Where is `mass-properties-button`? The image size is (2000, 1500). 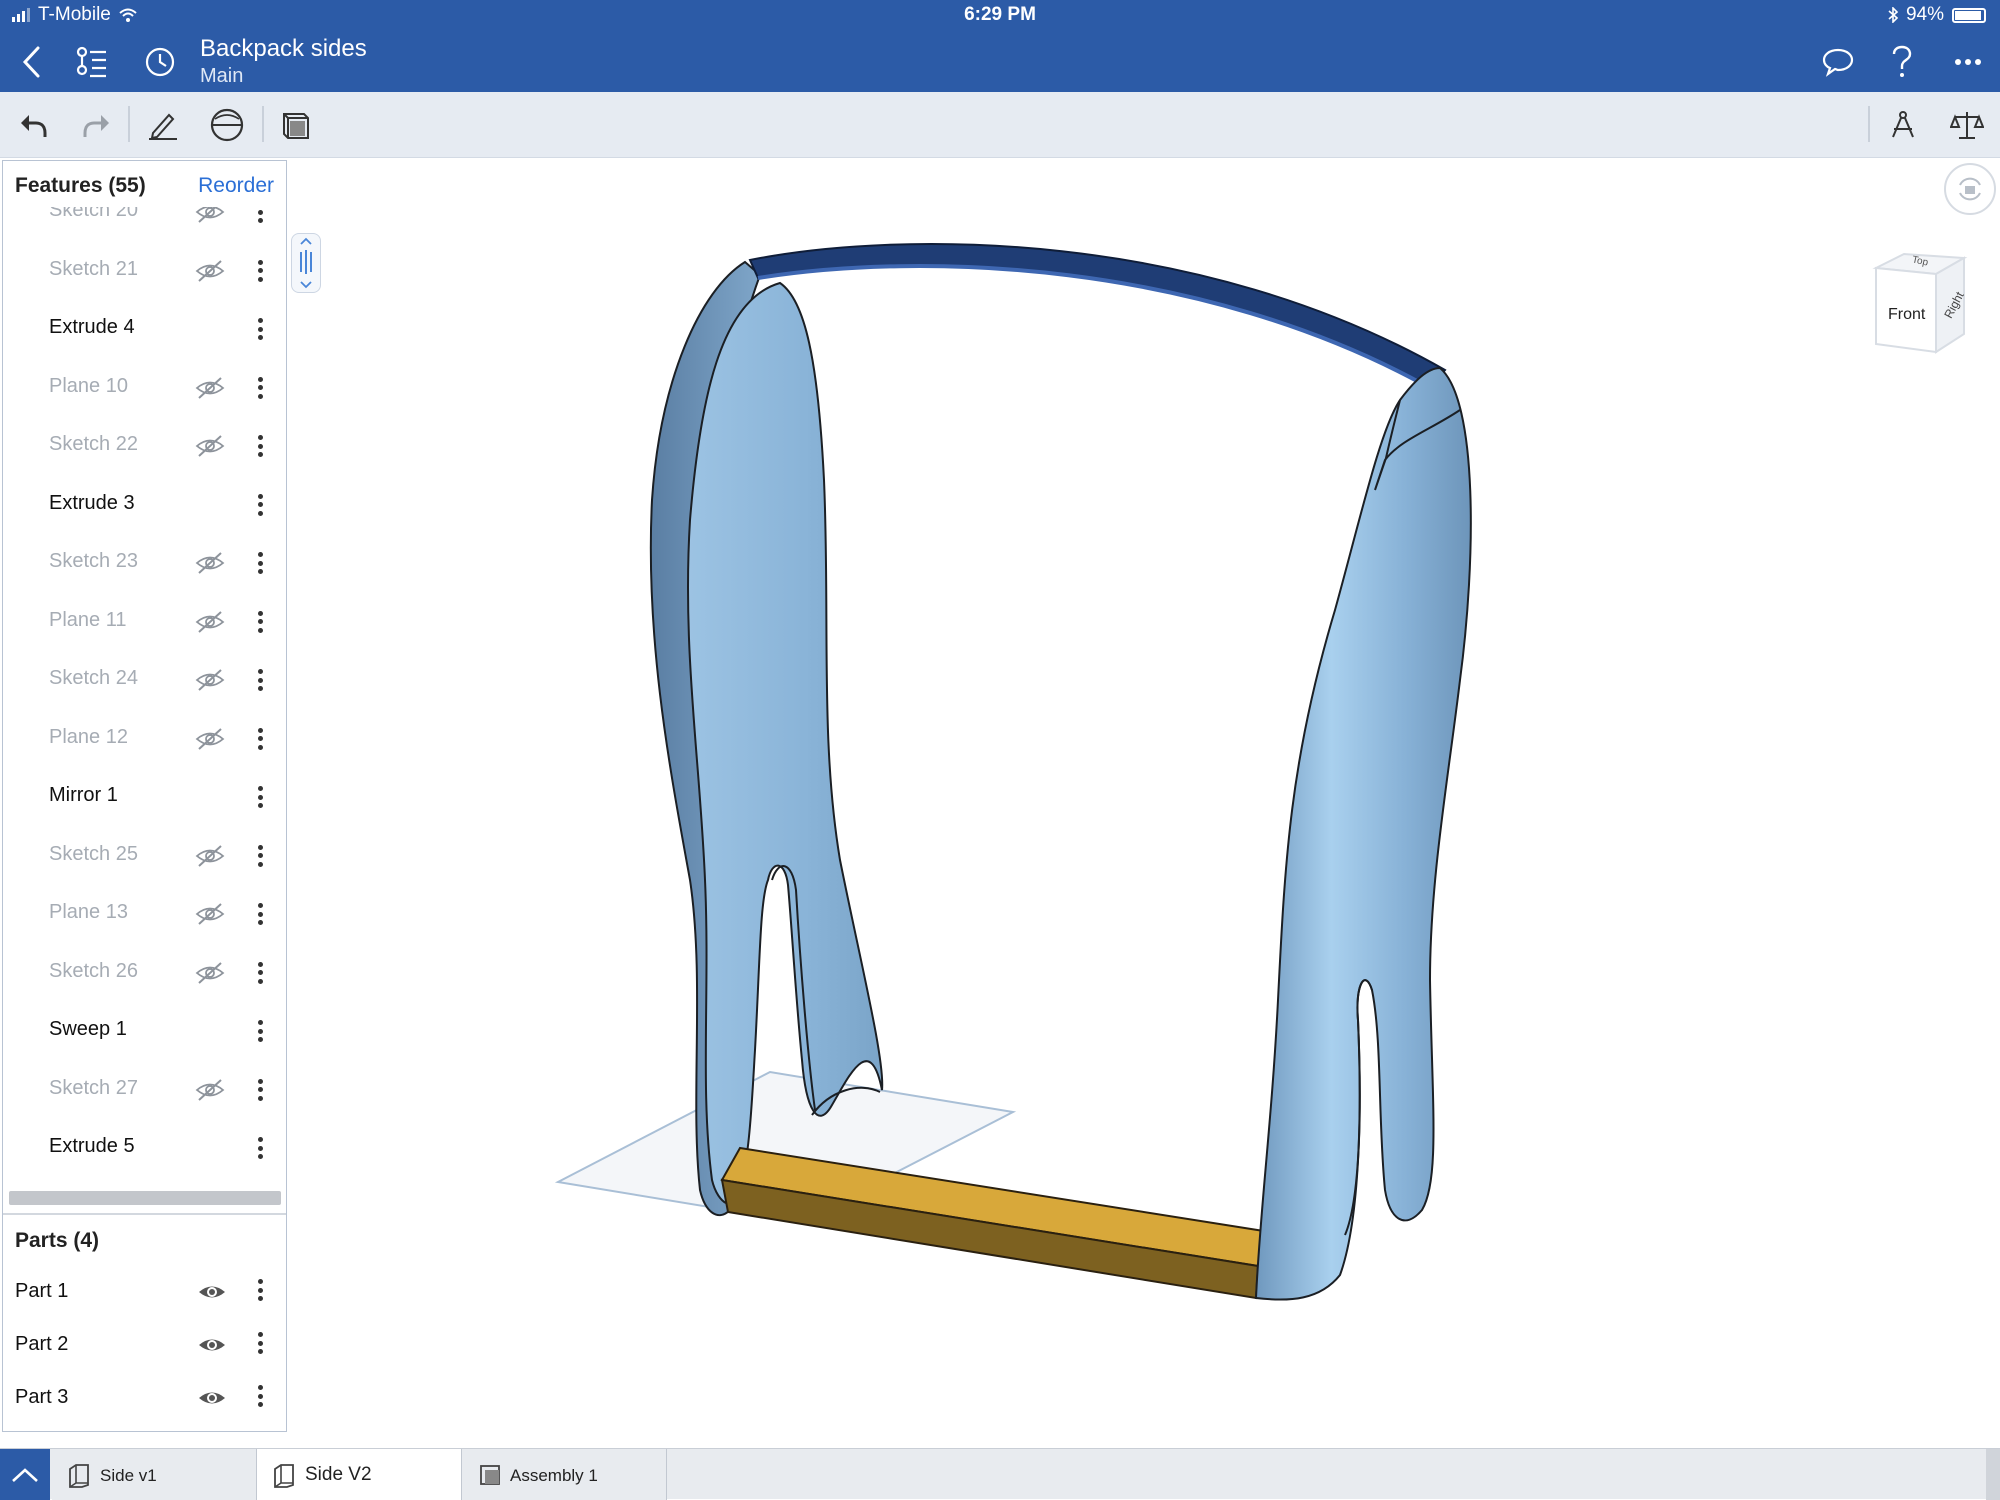 mass-properties-button is located at coordinates (1967, 125).